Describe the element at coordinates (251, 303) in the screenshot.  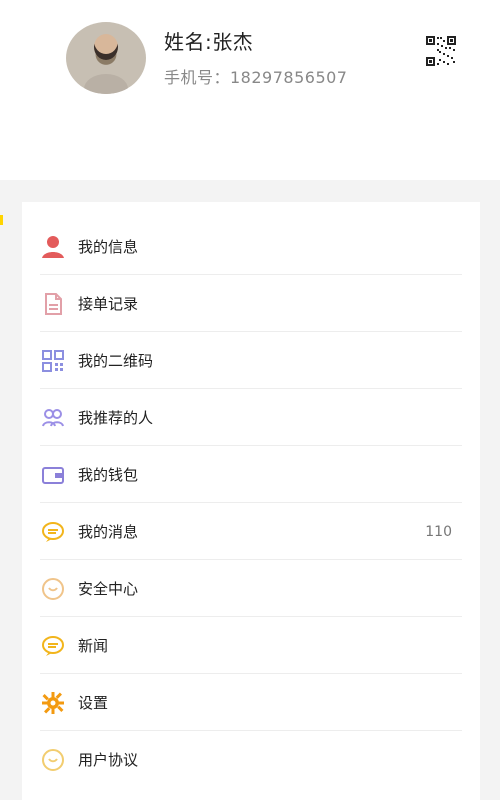
I see `menu-item-order-records: 接单记录` at that location.